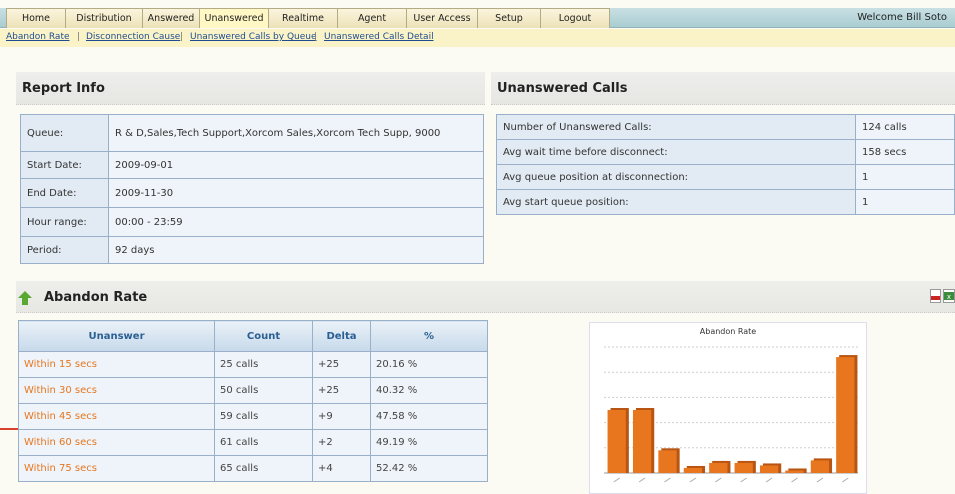 This screenshot has width=955, height=494. What do you see at coordinates (250, 88) in the screenshot?
I see `report-info-title: Report Info` at bounding box center [250, 88].